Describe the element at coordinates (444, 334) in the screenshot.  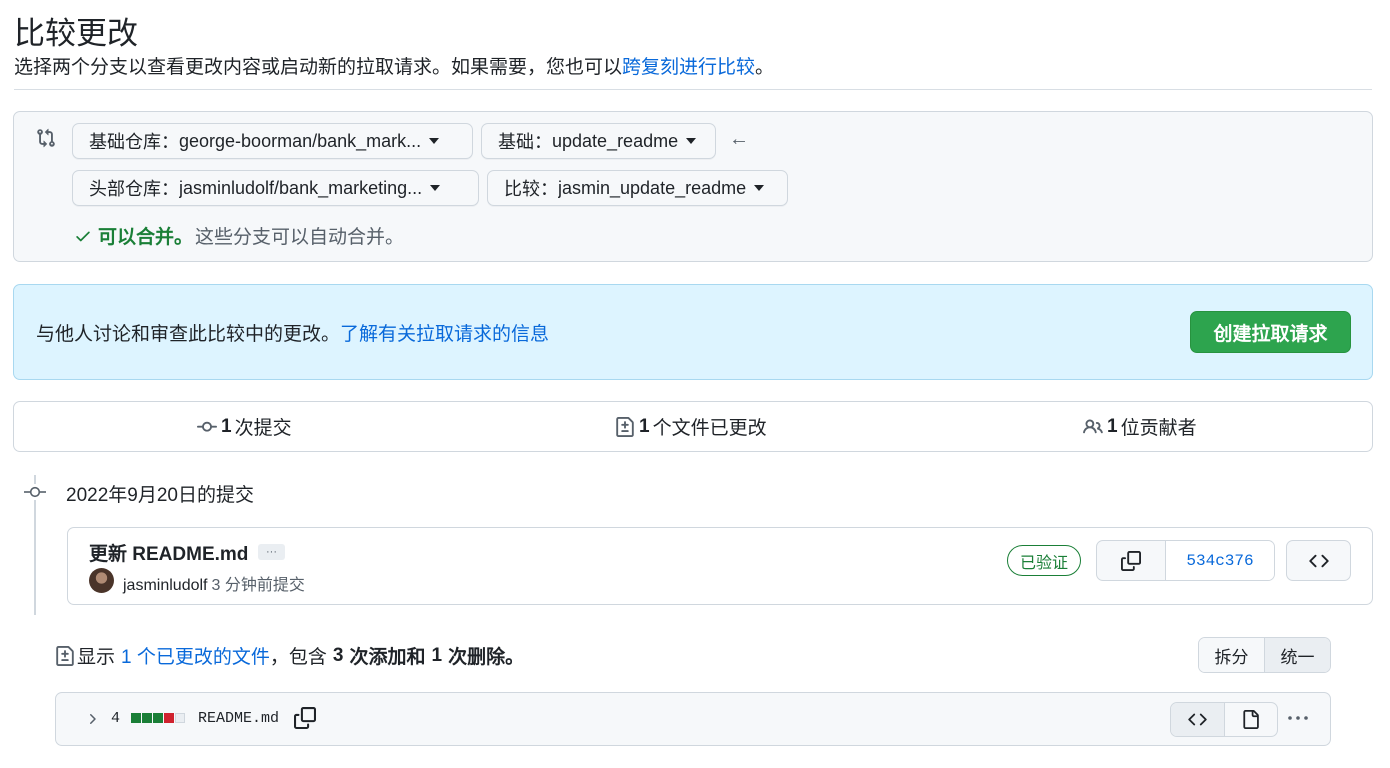
I see `learn-about-pull-requests-link: 了解有关拉取请求的信息` at that location.